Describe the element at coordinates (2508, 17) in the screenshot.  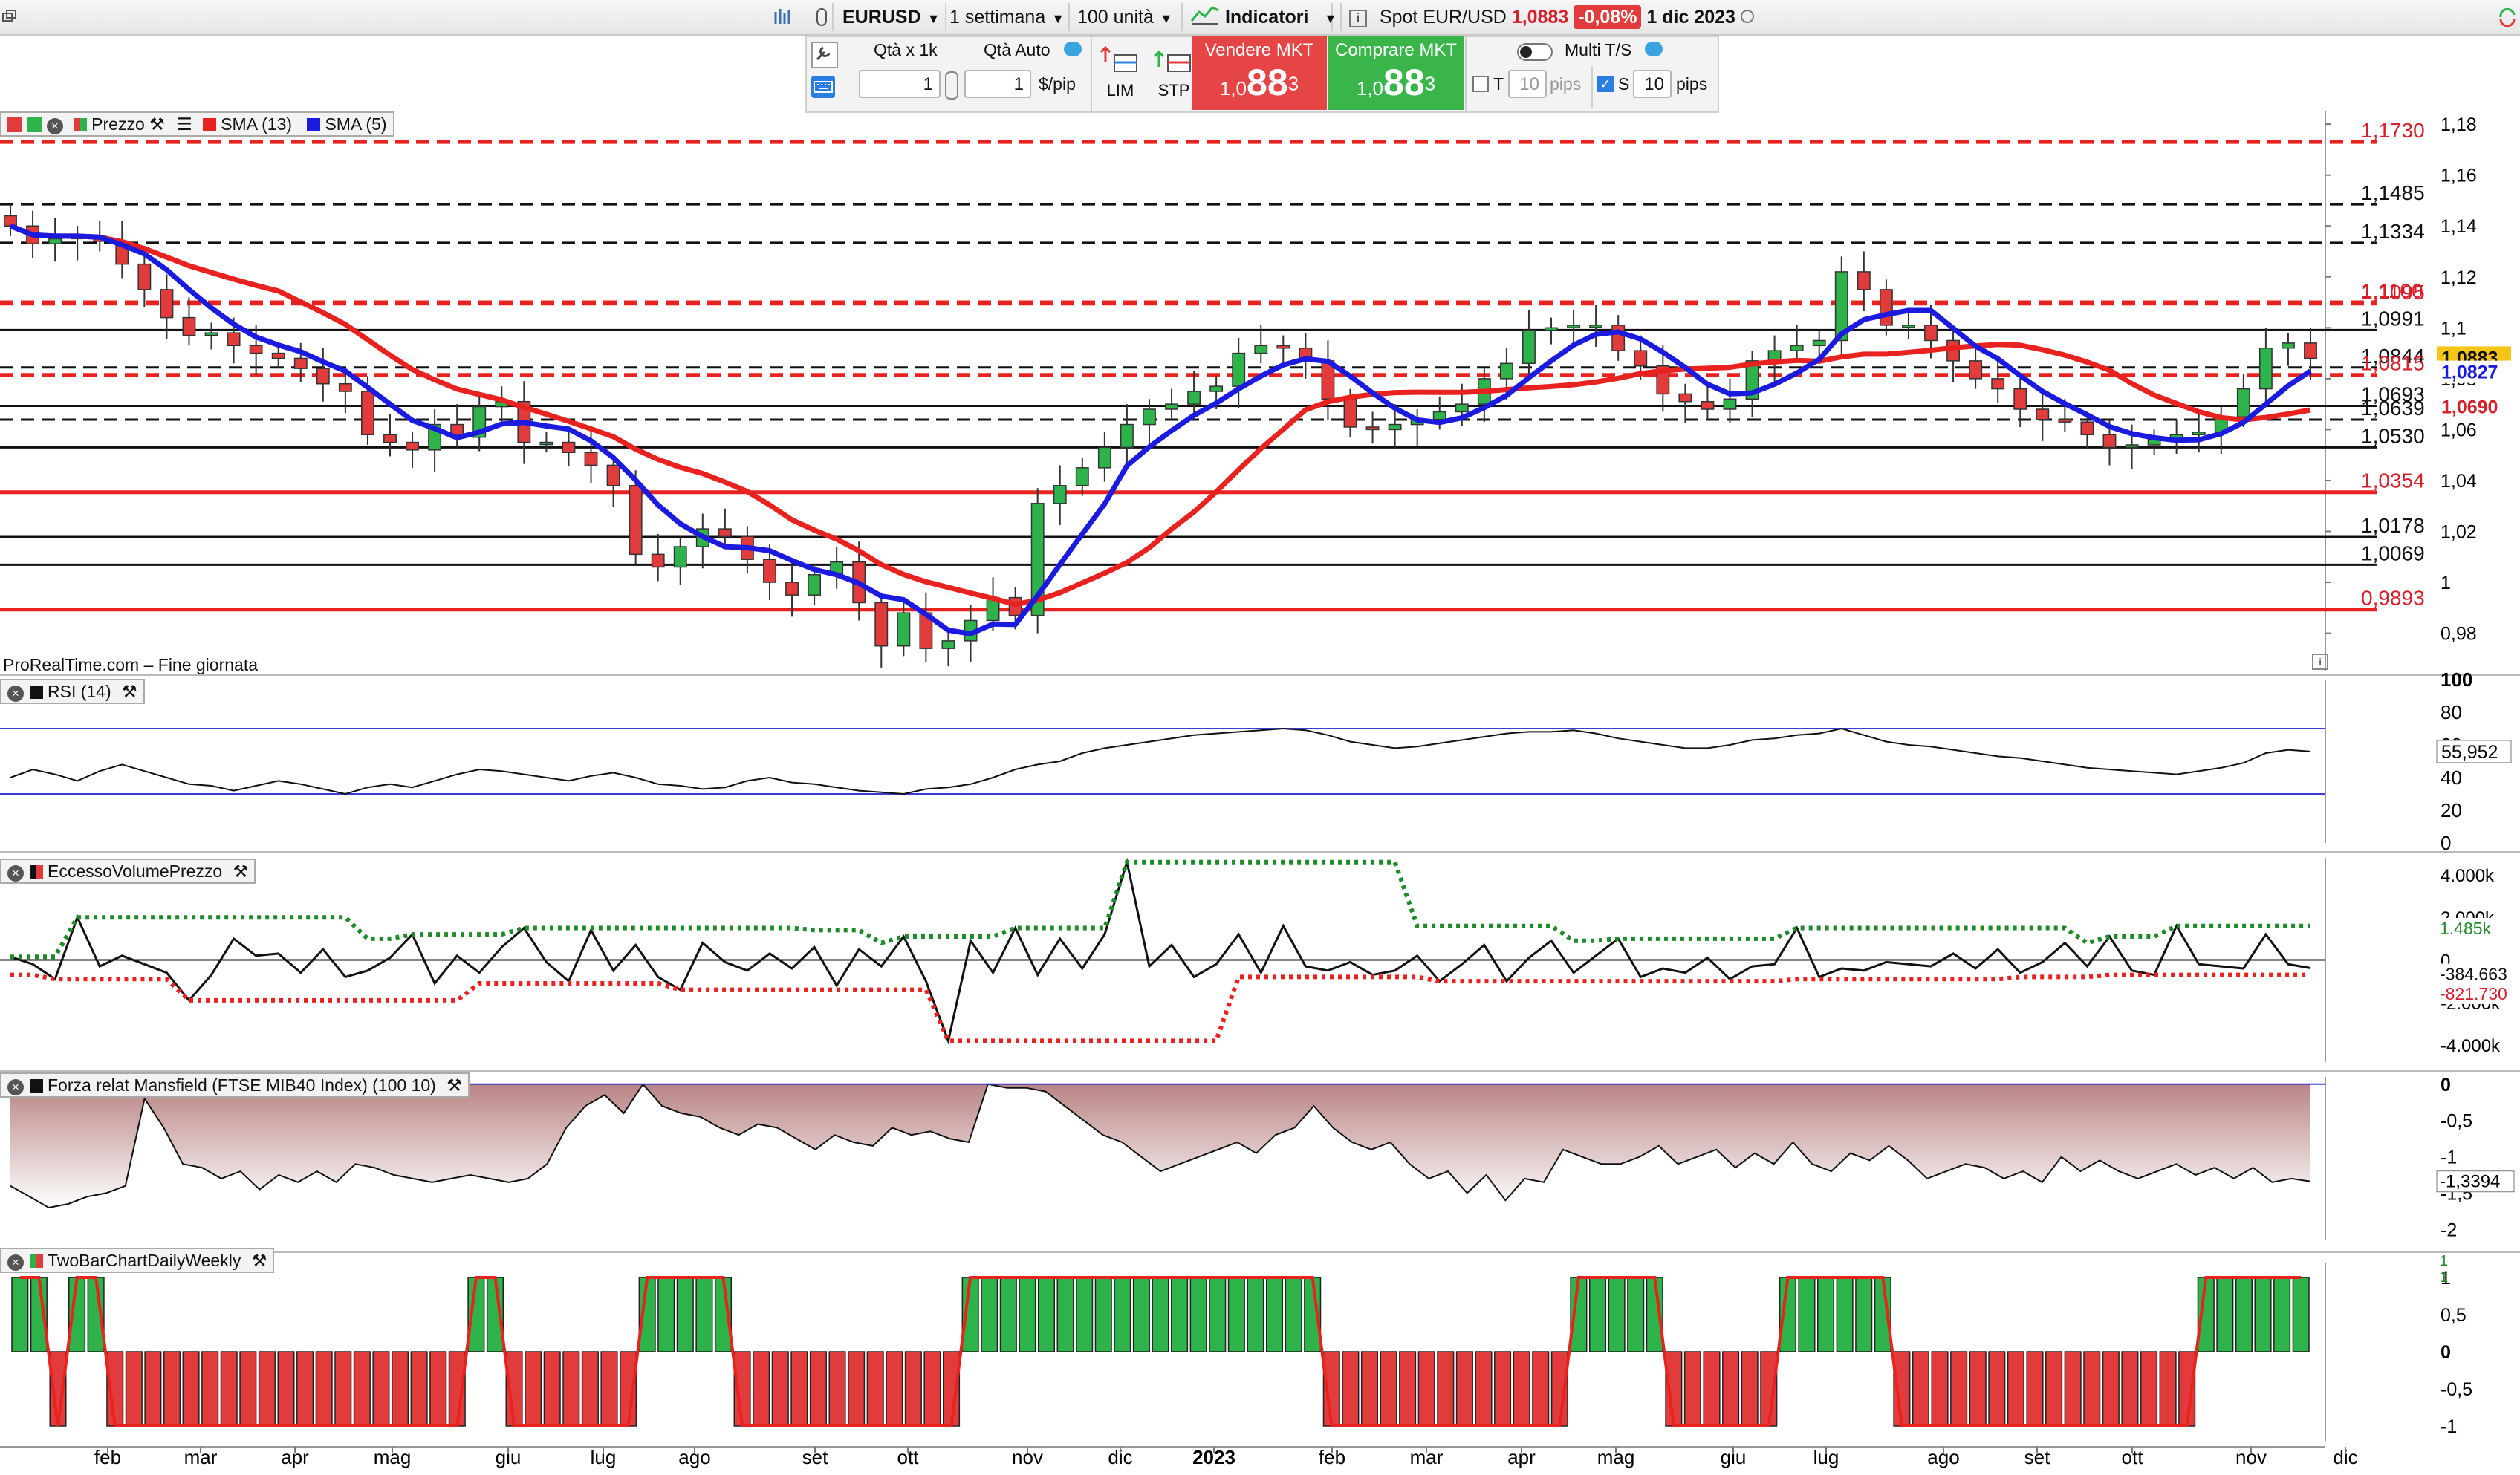
I see `refresh-icon` at that location.